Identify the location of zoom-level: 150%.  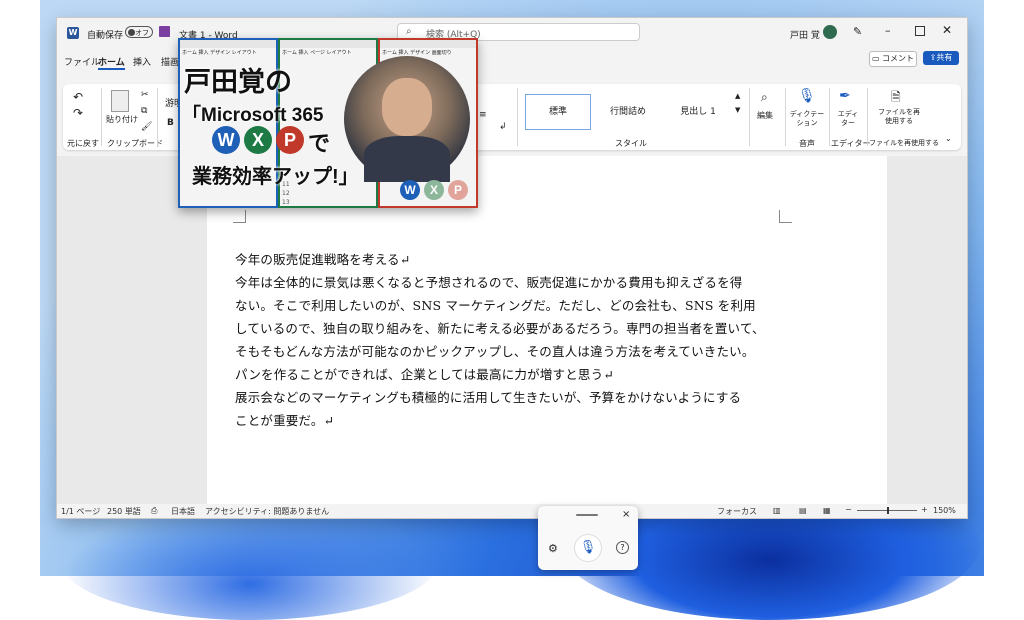
(944, 510).